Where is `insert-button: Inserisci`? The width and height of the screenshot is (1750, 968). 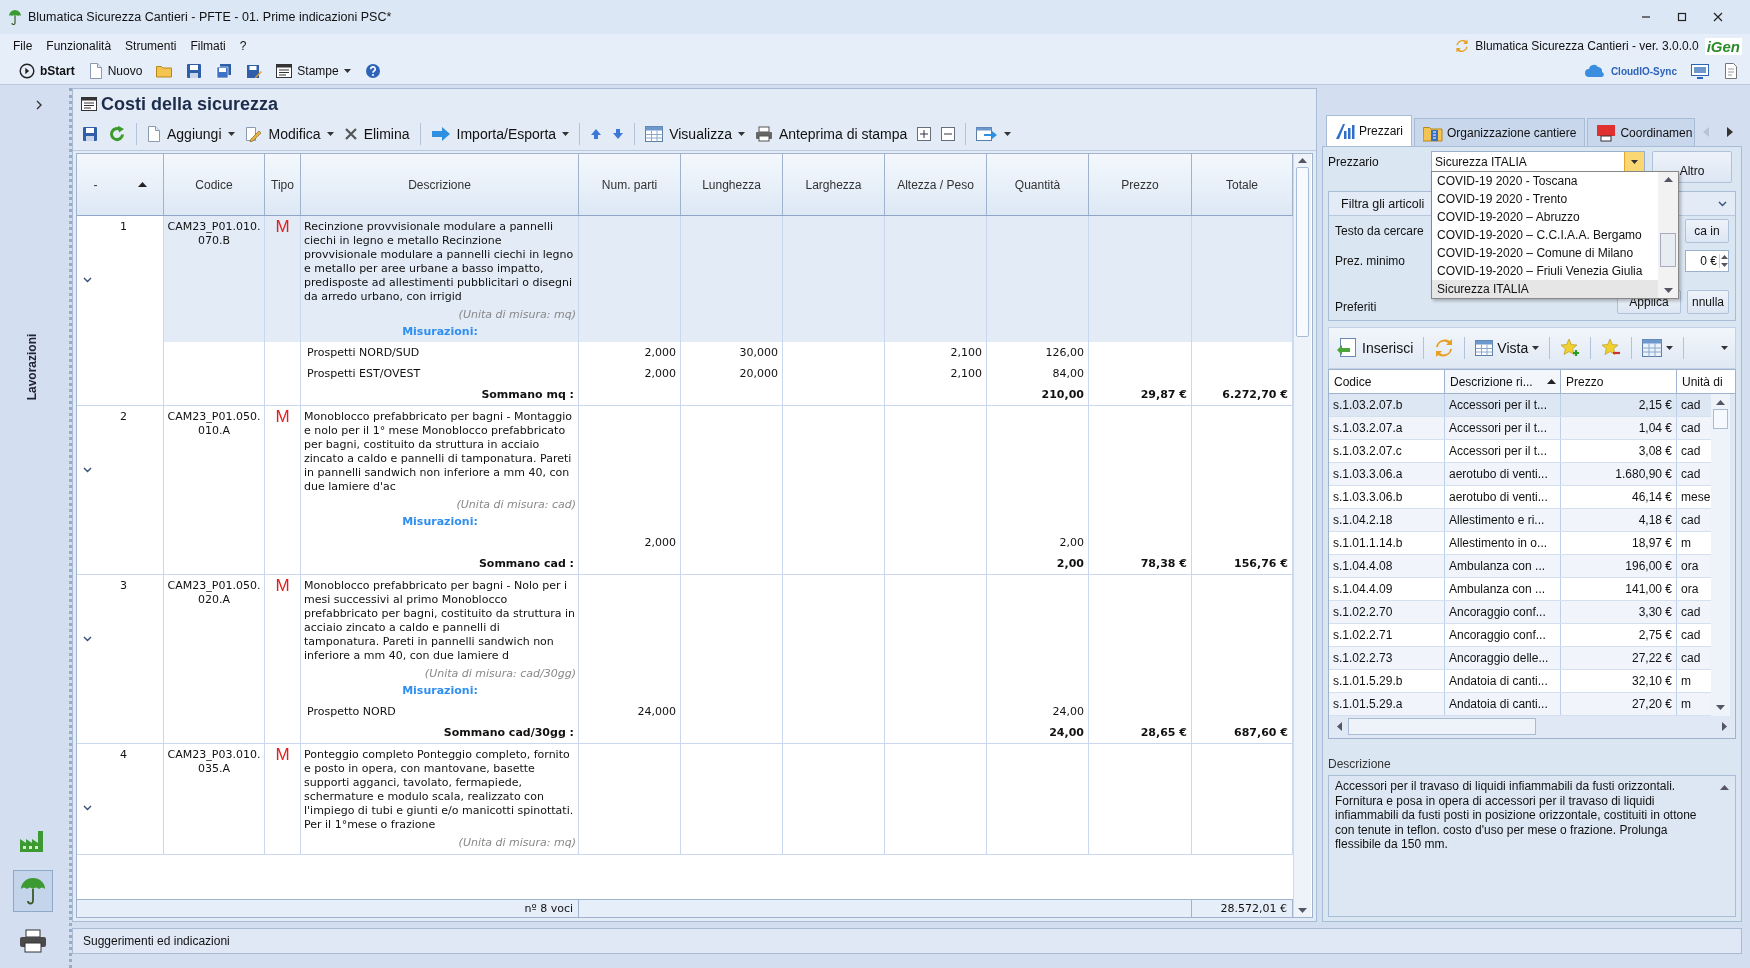
insert-button: Inserisci is located at coordinates (1375, 348).